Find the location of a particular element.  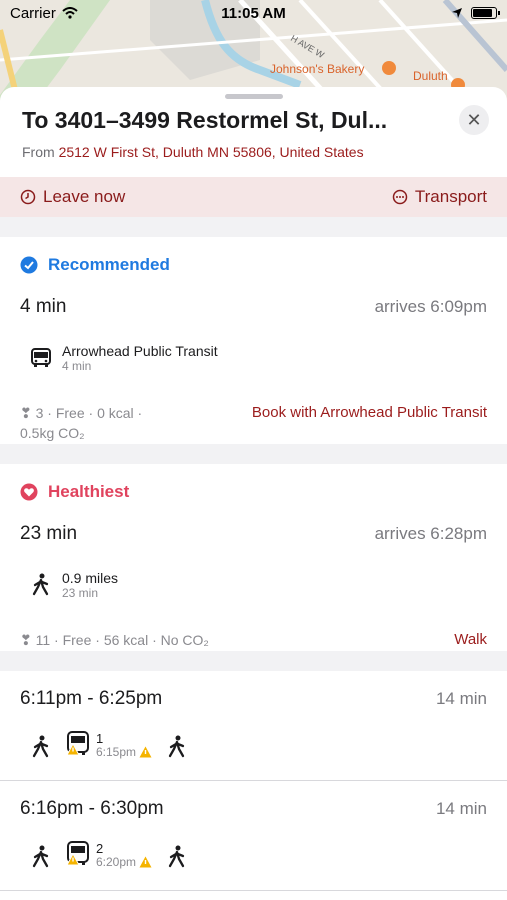

from-prefix: From is located at coordinates (38, 152).